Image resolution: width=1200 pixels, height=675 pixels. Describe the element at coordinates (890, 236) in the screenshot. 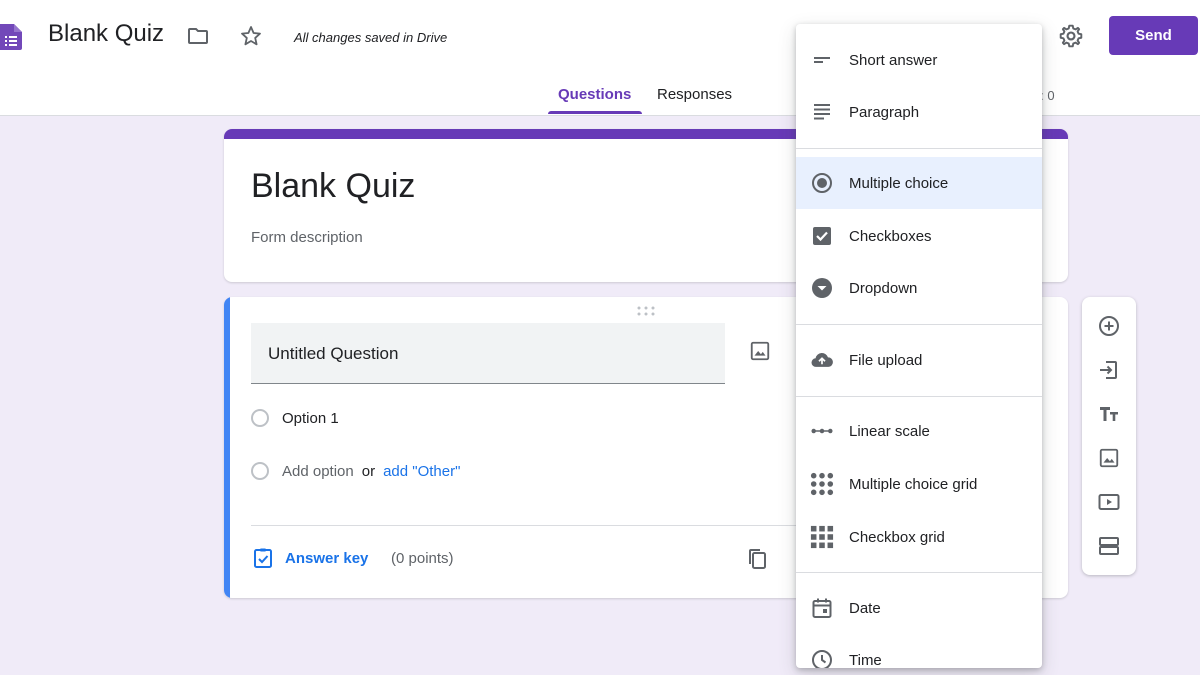

I see `menu-item-label: Checkboxes` at that location.